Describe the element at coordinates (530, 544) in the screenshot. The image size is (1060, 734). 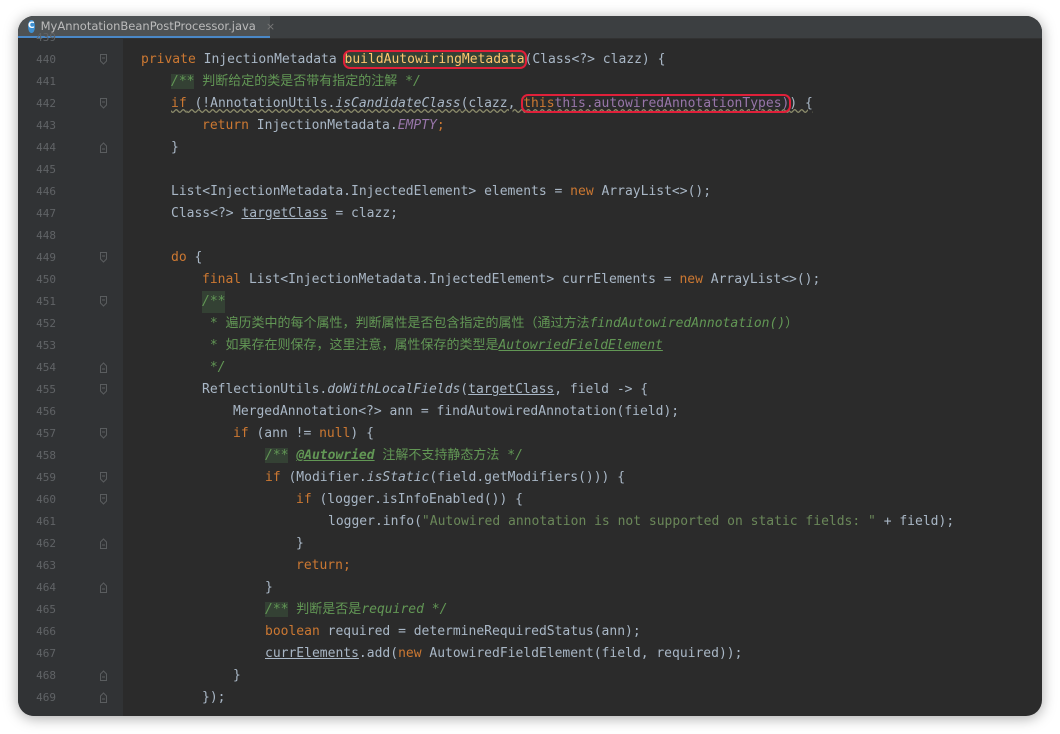
I see `code-line: 462 }` at that location.